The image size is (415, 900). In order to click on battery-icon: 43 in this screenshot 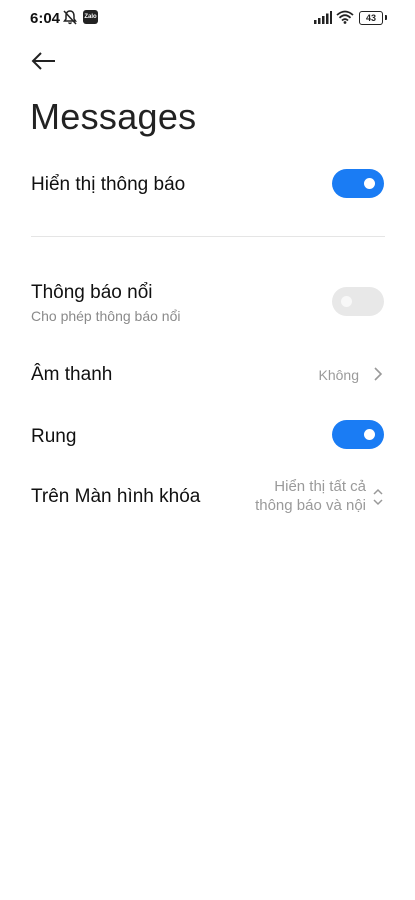, I will do `click(371, 18)`.